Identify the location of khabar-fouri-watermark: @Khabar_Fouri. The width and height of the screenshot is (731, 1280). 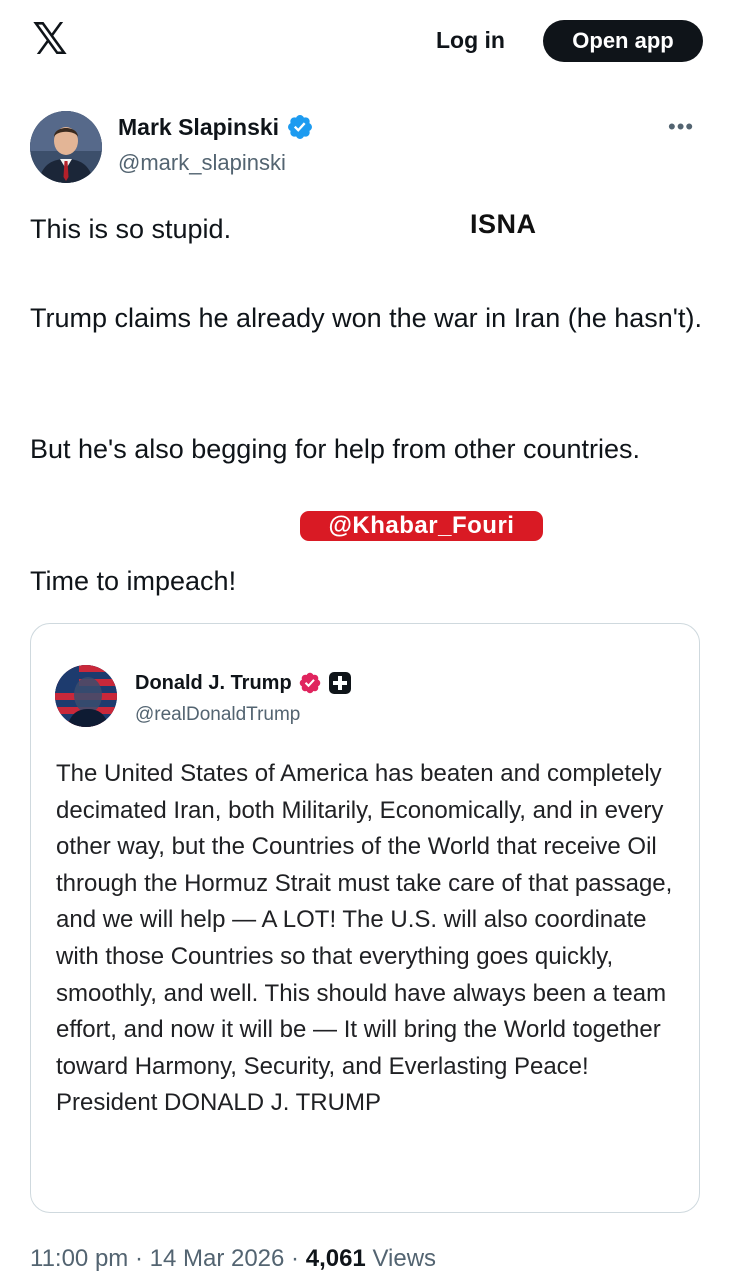
(421, 526).